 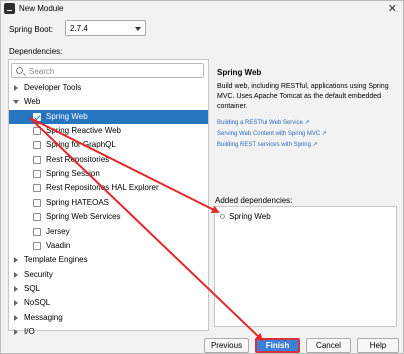 What do you see at coordinates (108, 174) in the screenshot?
I see `tree-item-spring-session: Spring Session` at bounding box center [108, 174].